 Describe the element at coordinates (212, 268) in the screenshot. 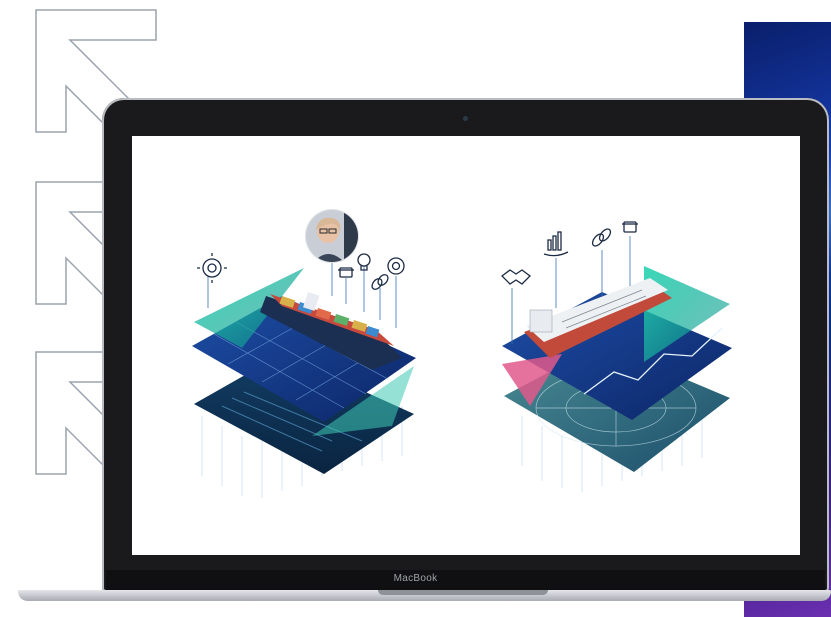

I see `gear-chart-icon` at that location.